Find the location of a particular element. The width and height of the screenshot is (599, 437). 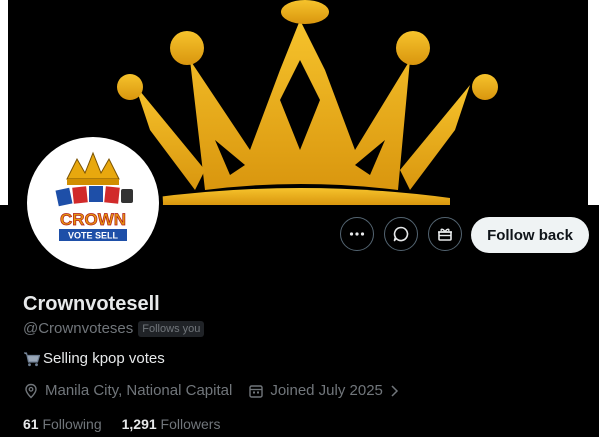

gift-button is located at coordinates (445, 234).